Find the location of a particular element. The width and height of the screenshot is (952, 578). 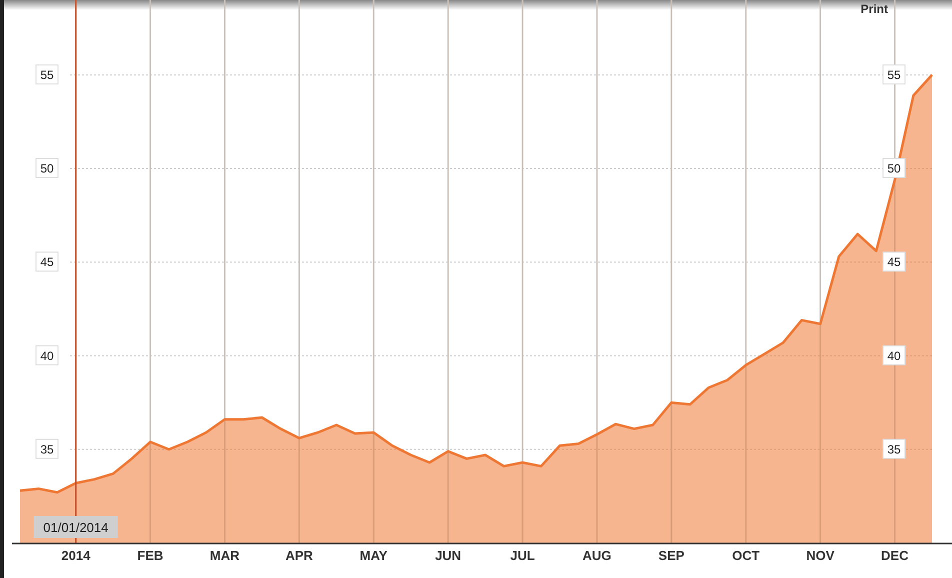

x-axis-label: JUN is located at coordinates (448, 555).